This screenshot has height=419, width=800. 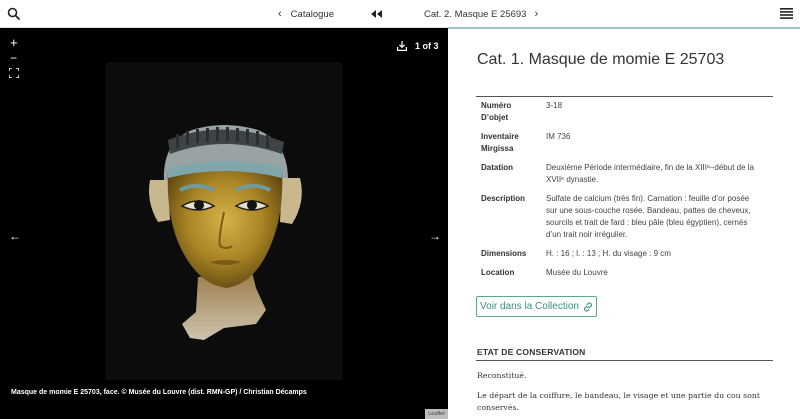 What do you see at coordinates (14, 73) in the screenshot?
I see `fullscreen-icon` at bounding box center [14, 73].